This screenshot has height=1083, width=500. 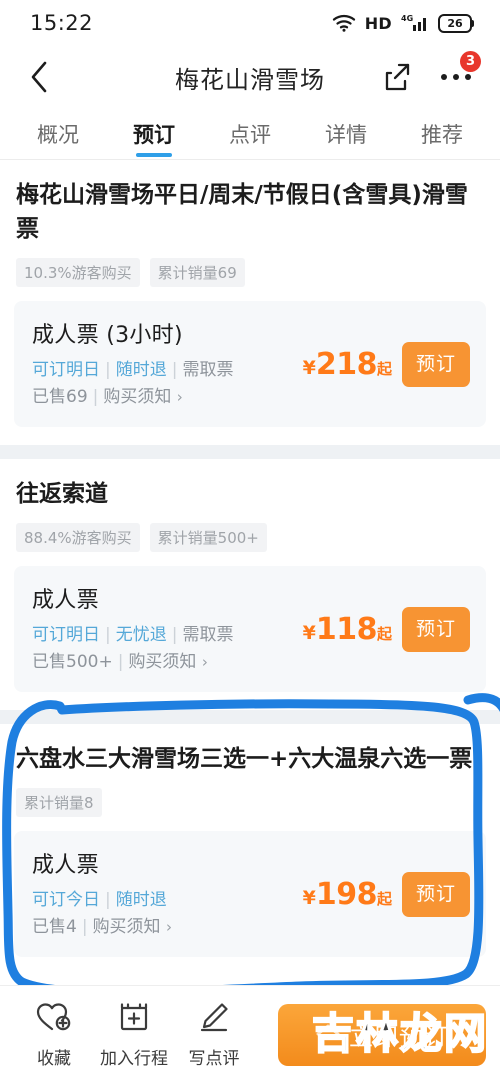 What do you see at coordinates (58, 133) in the screenshot?
I see `tab-overview: 概况` at bounding box center [58, 133].